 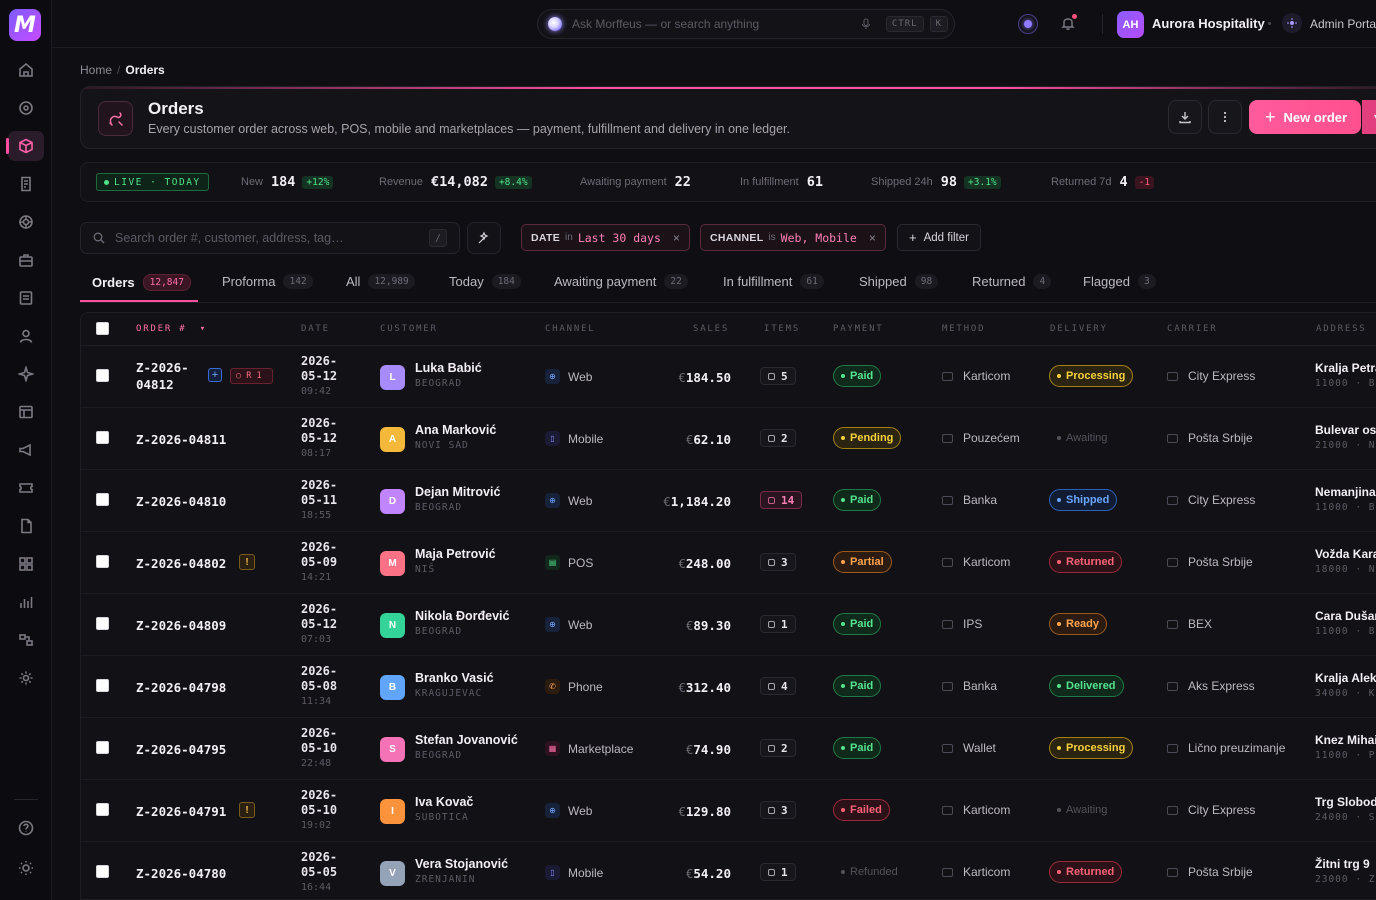 I want to click on portal-switcher: Admin Portal, so click(x=1343, y=24).